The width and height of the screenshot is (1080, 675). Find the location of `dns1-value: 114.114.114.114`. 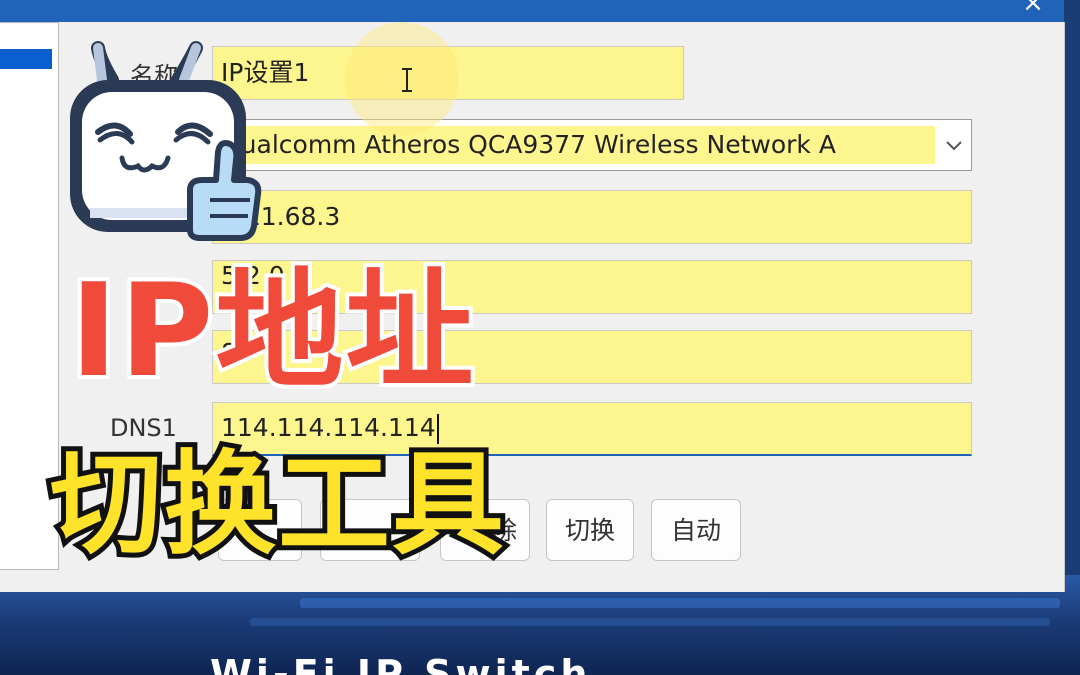

dns1-value: 114.114.114.114 is located at coordinates (328, 427).